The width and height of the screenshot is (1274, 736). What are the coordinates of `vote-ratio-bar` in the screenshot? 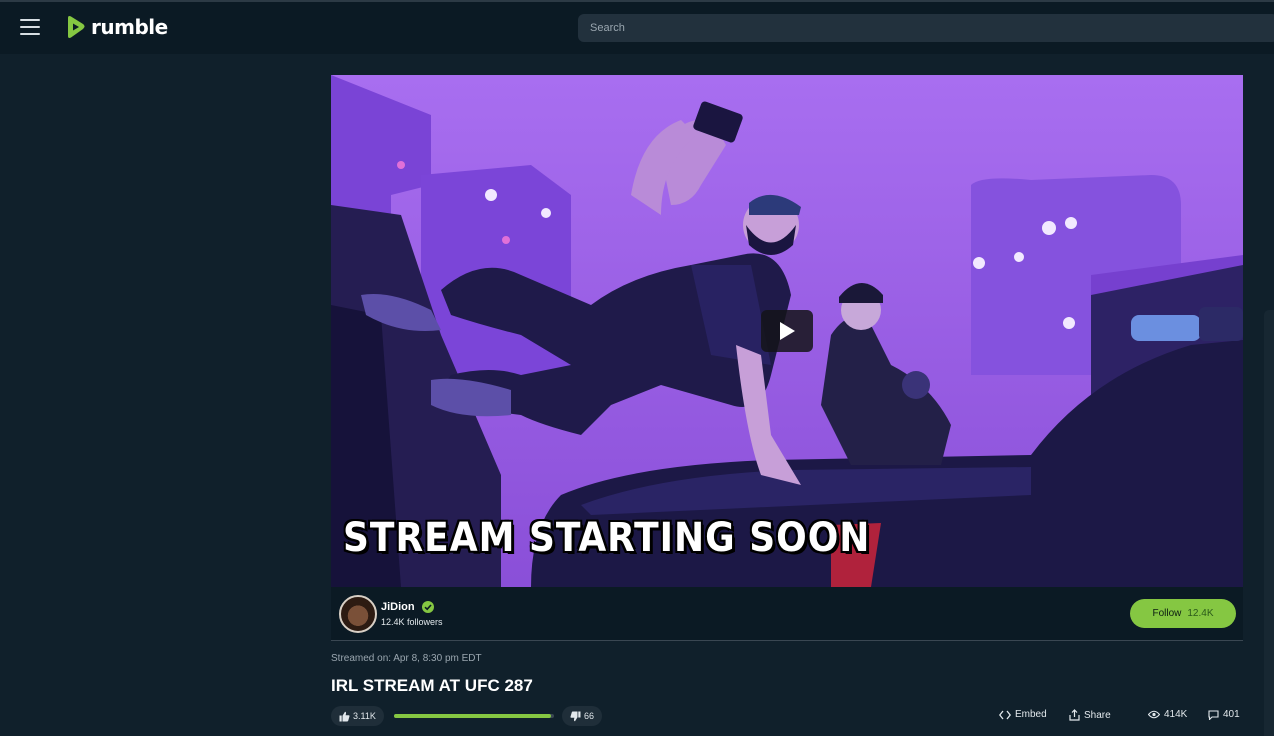 It's located at (474, 716).